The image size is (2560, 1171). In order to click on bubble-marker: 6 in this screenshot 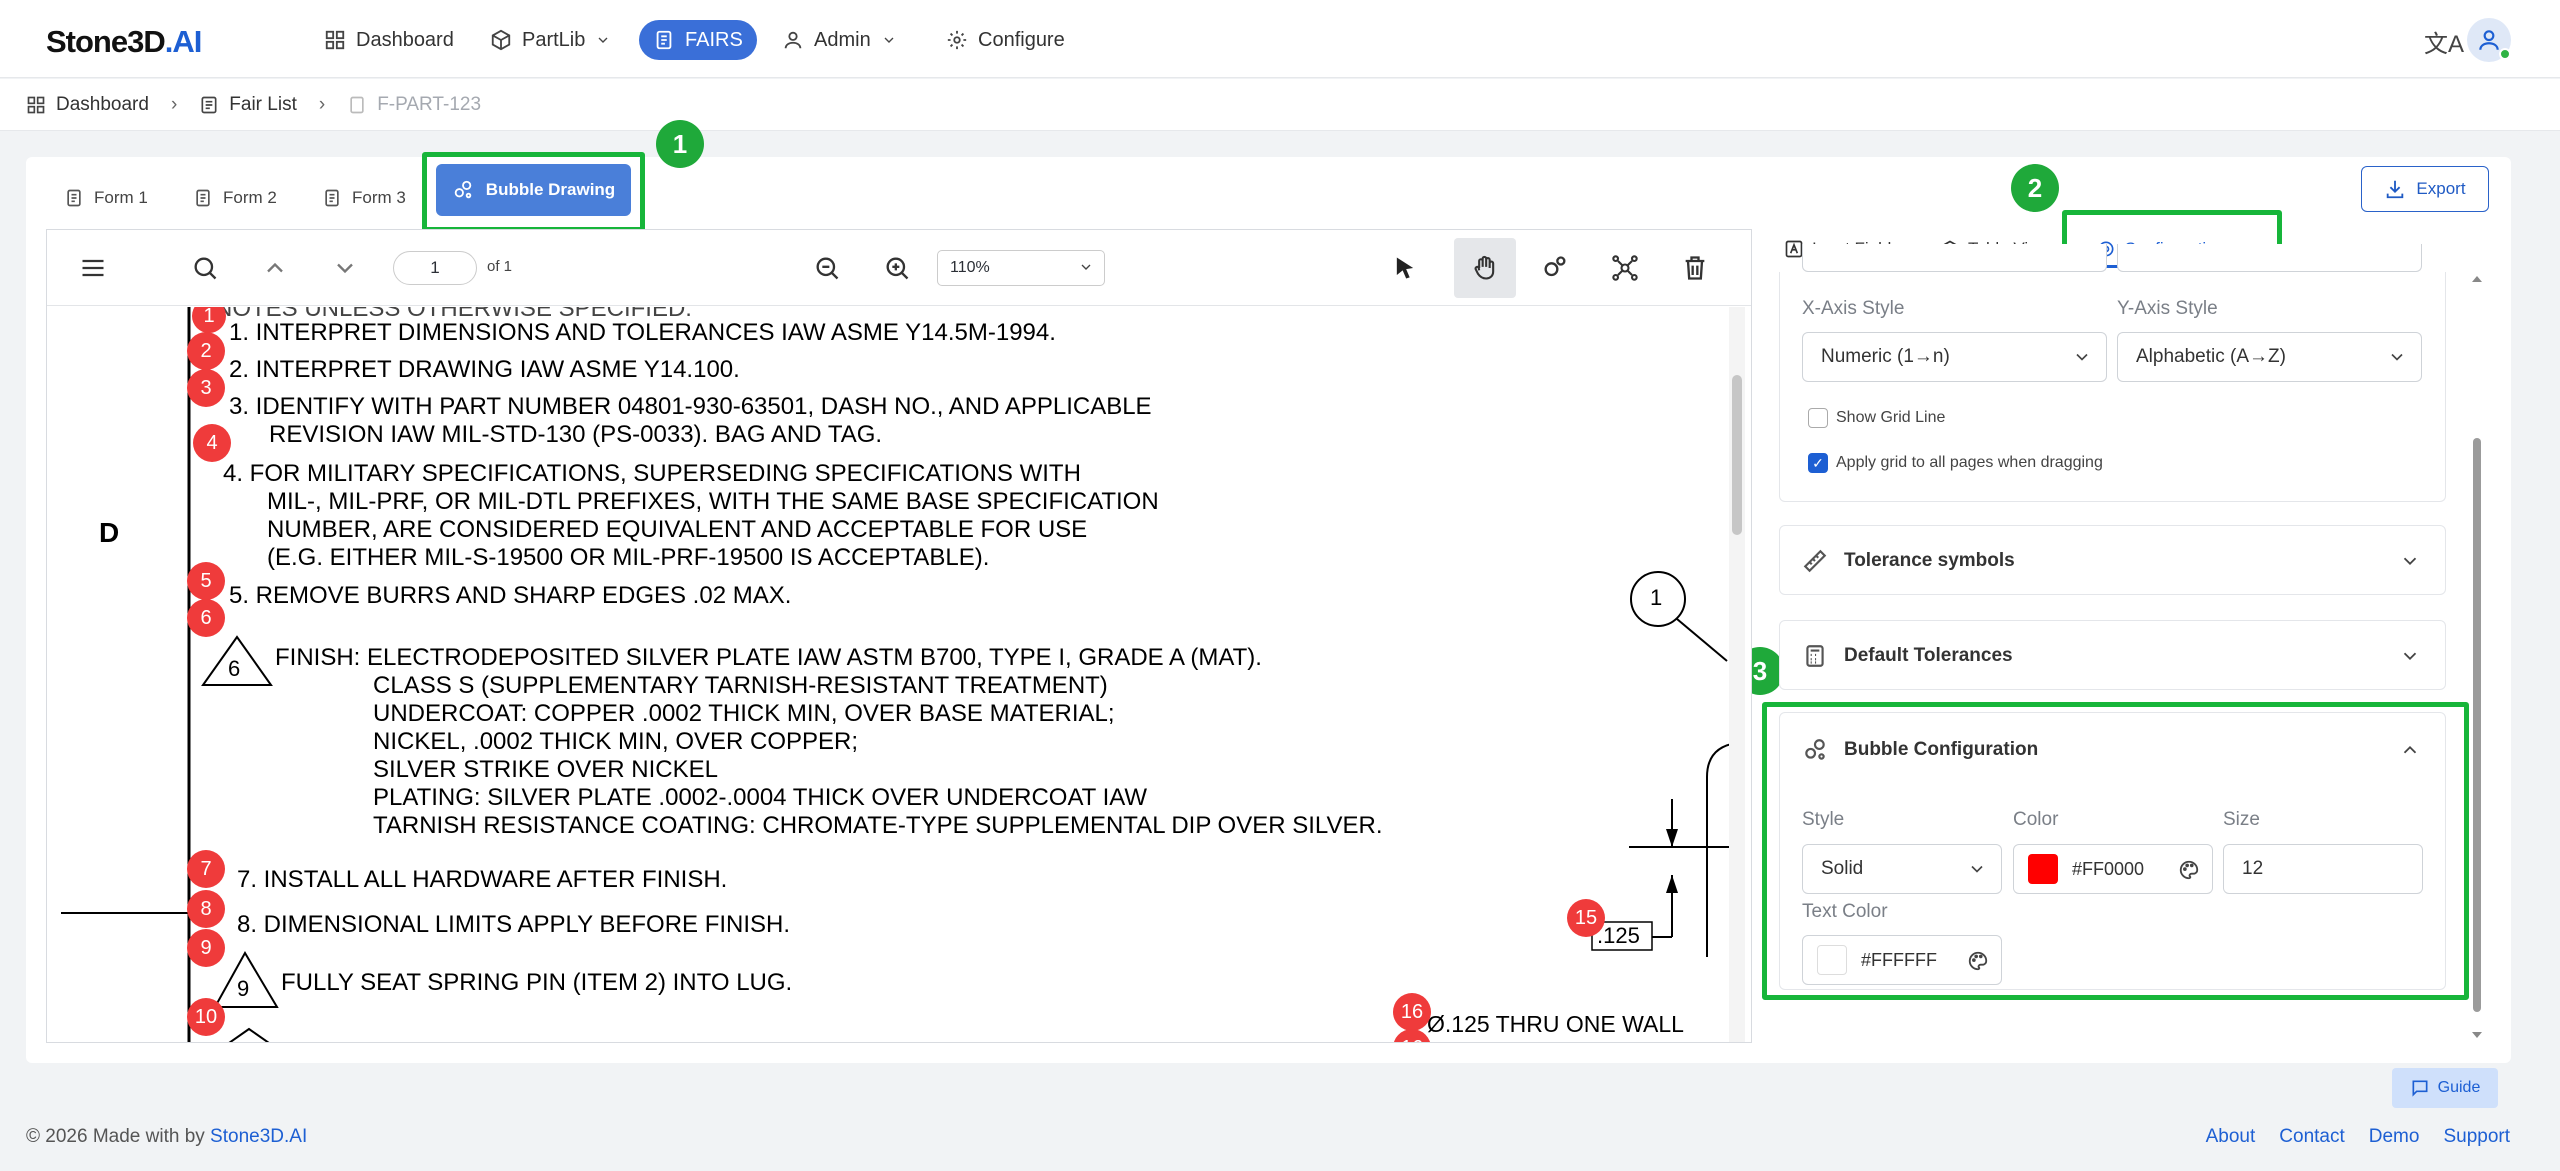, I will do `click(206, 618)`.